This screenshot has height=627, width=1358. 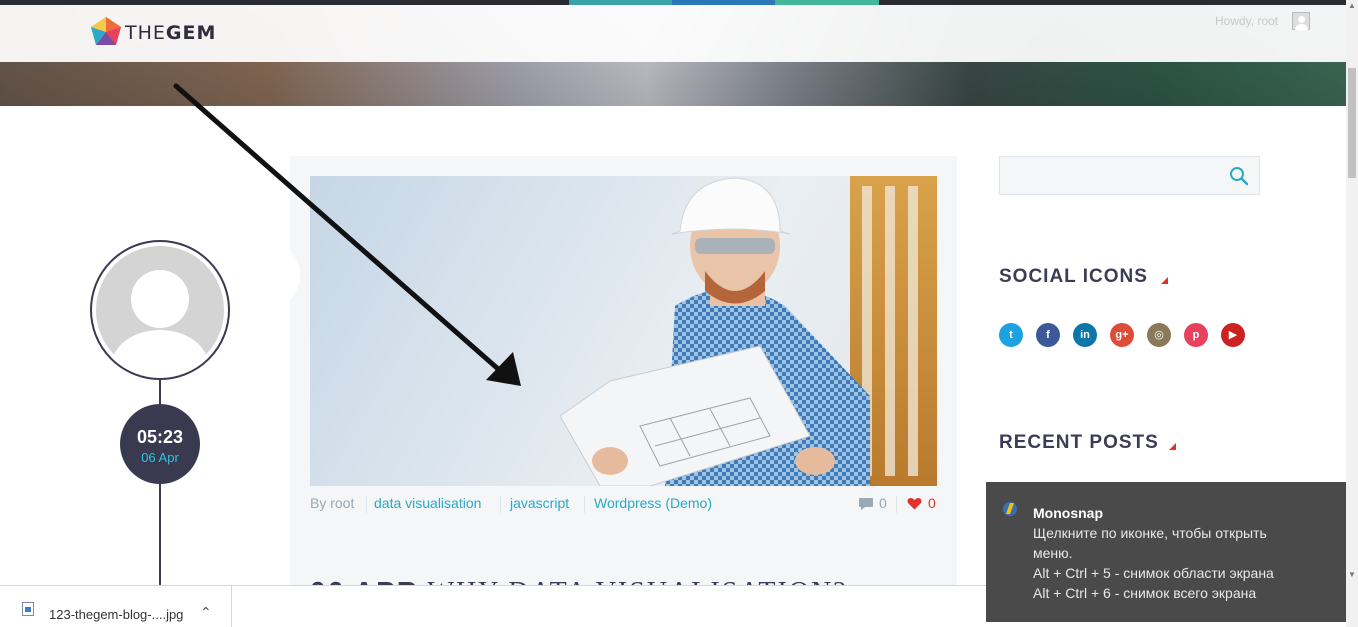 What do you see at coordinates (1145, 593) in the screenshot?
I see `notification-line: Alt + Ctrl + 6 - снимок всего экрана` at bounding box center [1145, 593].